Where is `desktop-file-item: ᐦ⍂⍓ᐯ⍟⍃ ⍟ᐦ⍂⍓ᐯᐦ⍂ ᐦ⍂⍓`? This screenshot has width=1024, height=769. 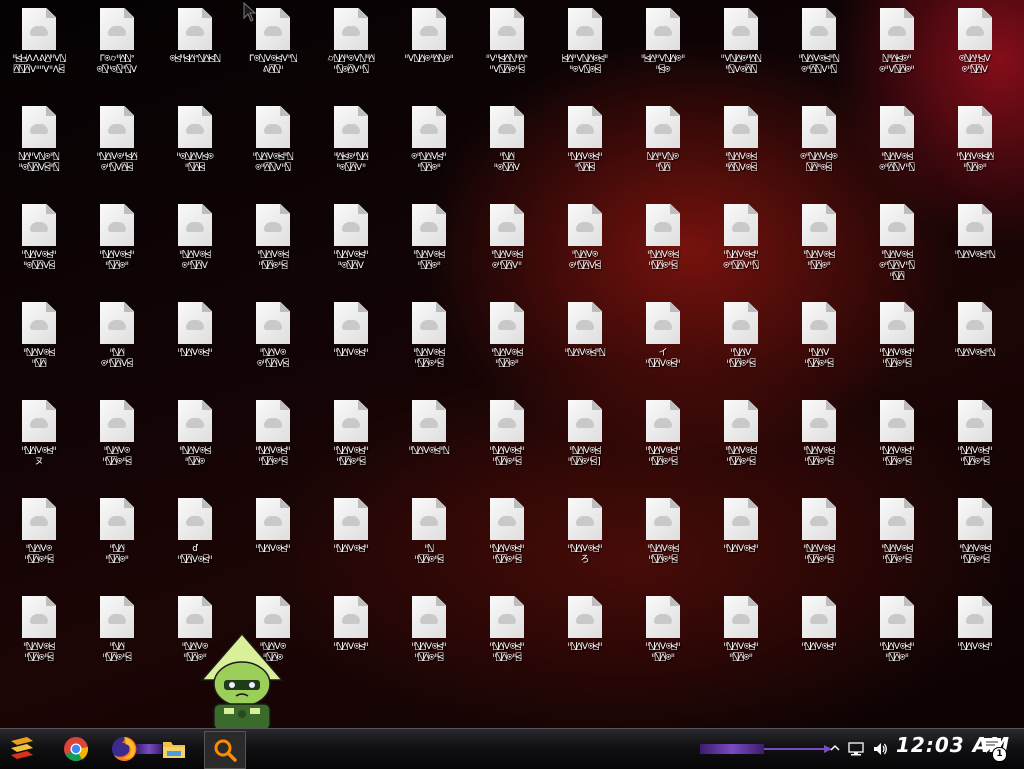 desktop-file-item: ᐦ⍂⍓ᐯ⍟⍃ ⍟ᐦ⍂⍓ᐯᐦ⍂ ᐦ⍂⍓ is located at coordinates (897, 242).